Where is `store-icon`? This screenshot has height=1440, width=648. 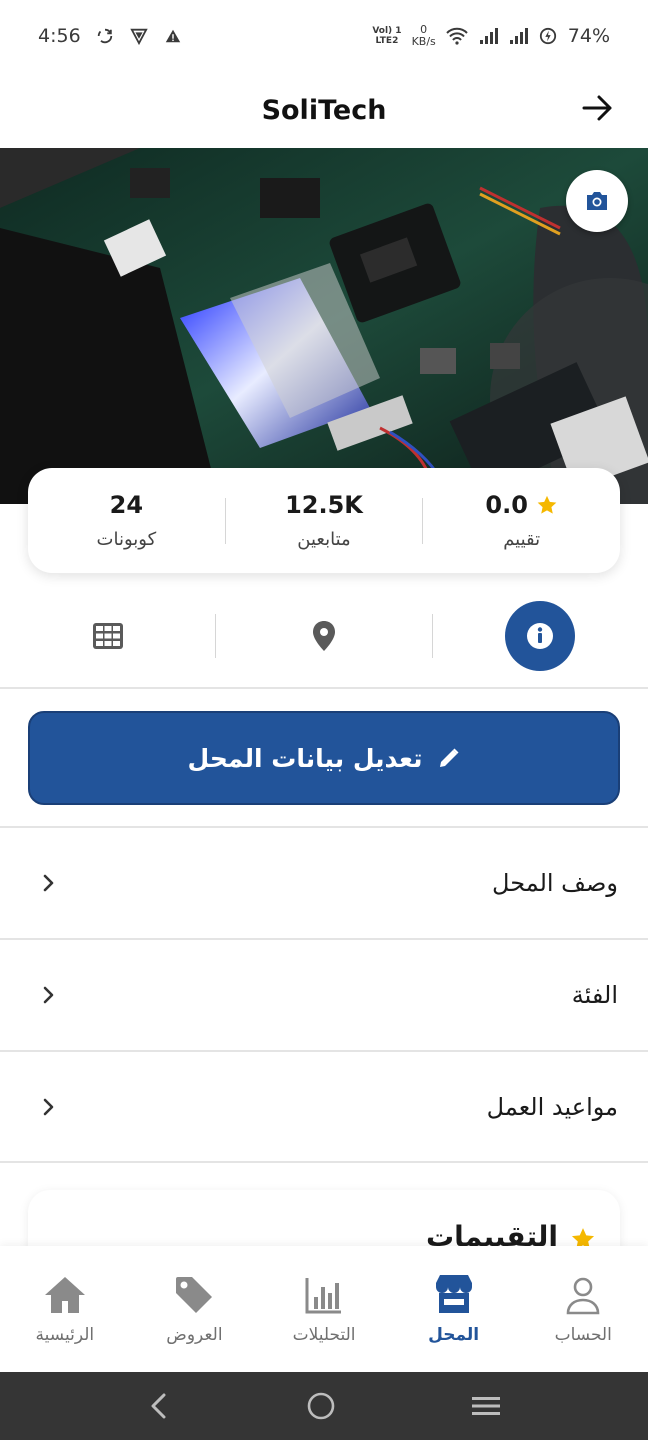 store-icon is located at coordinates (453, 1294).